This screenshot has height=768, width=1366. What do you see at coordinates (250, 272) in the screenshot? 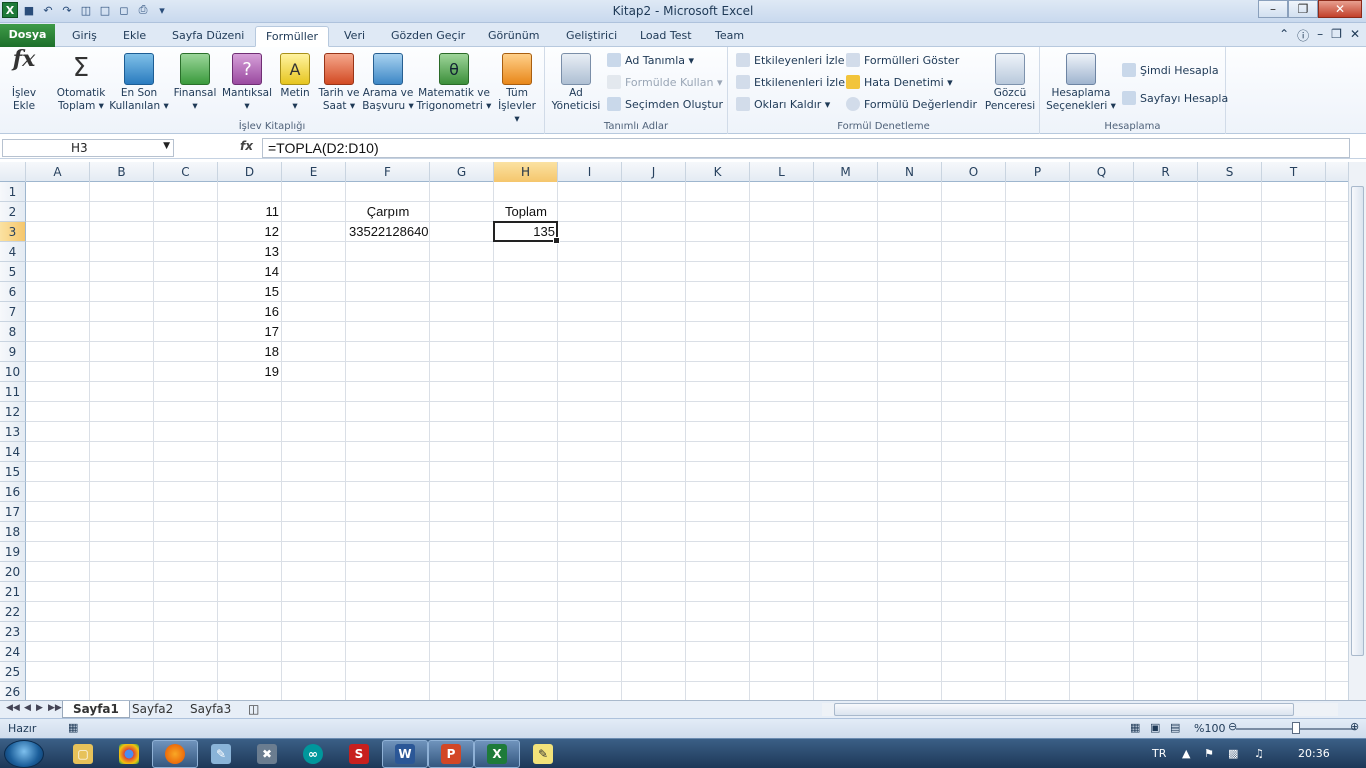
I see `cell-d5: 14` at bounding box center [250, 272].